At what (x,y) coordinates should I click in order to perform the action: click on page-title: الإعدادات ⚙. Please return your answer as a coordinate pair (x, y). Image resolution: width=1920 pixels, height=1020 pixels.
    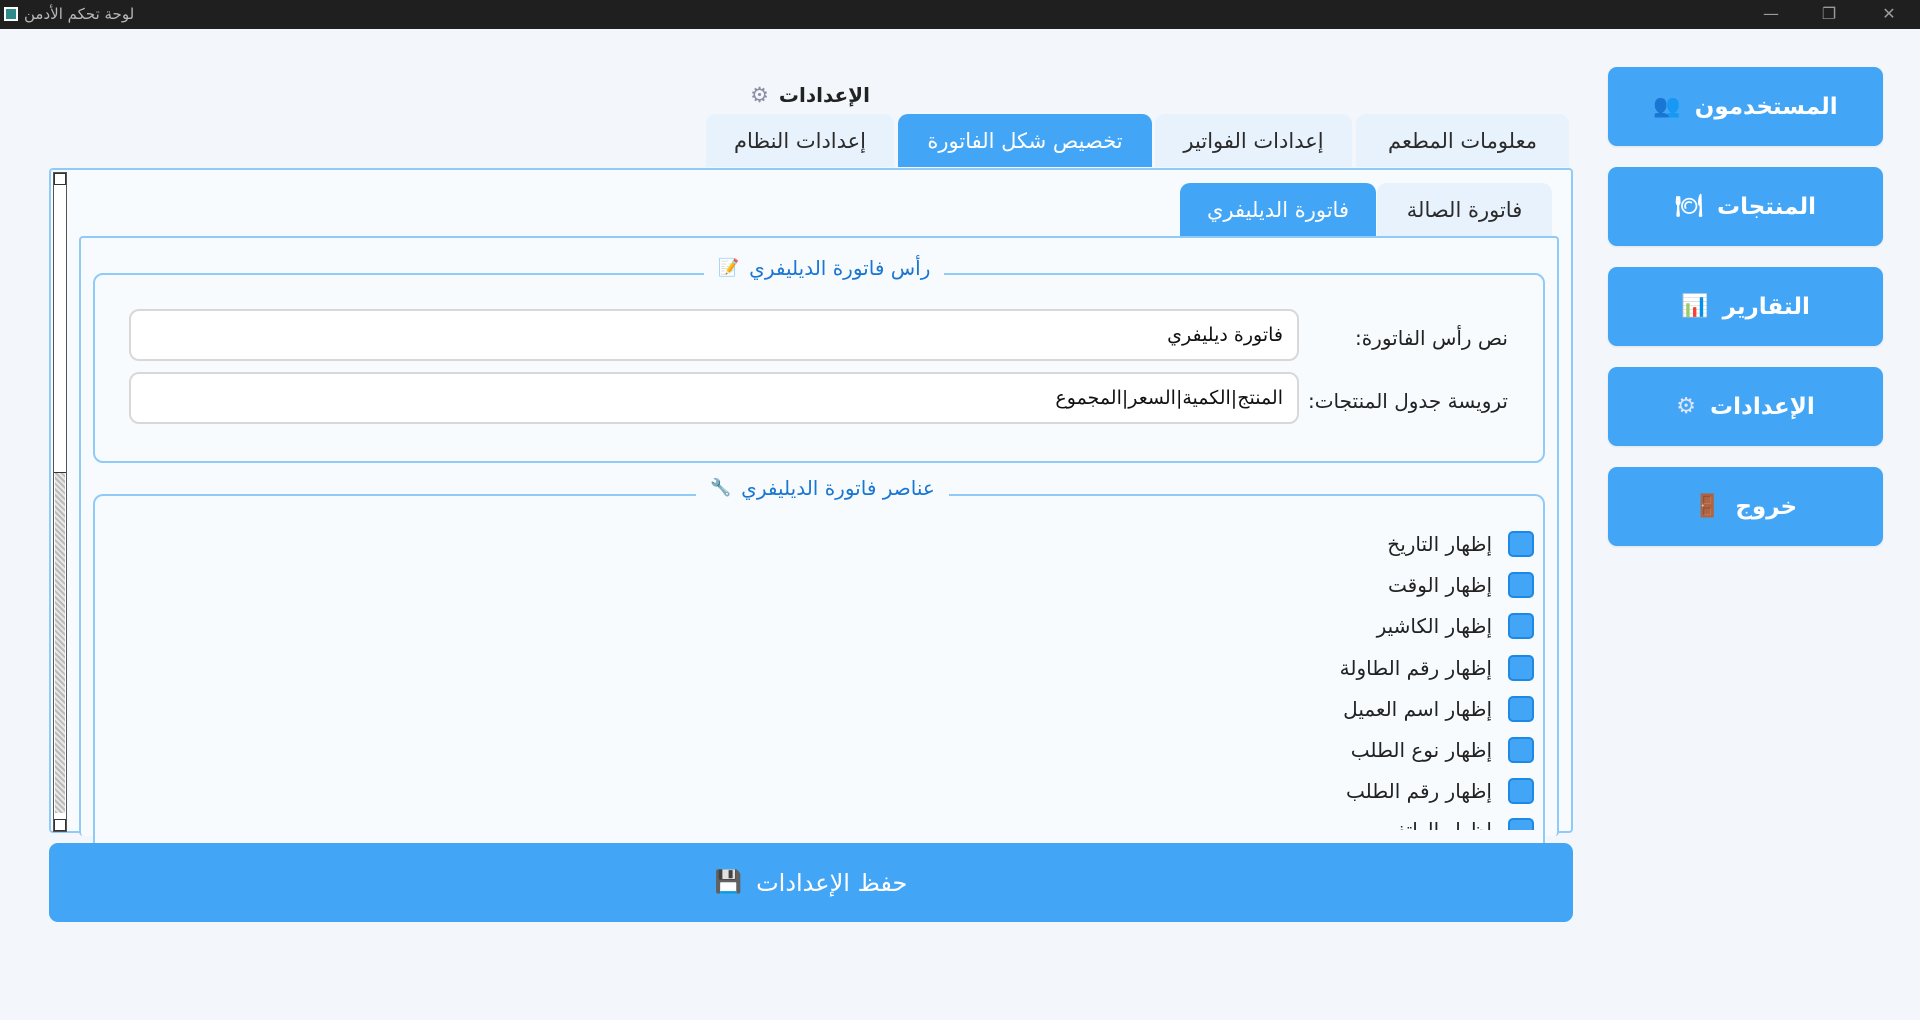
    Looking at the image, I should click on (810, 95).